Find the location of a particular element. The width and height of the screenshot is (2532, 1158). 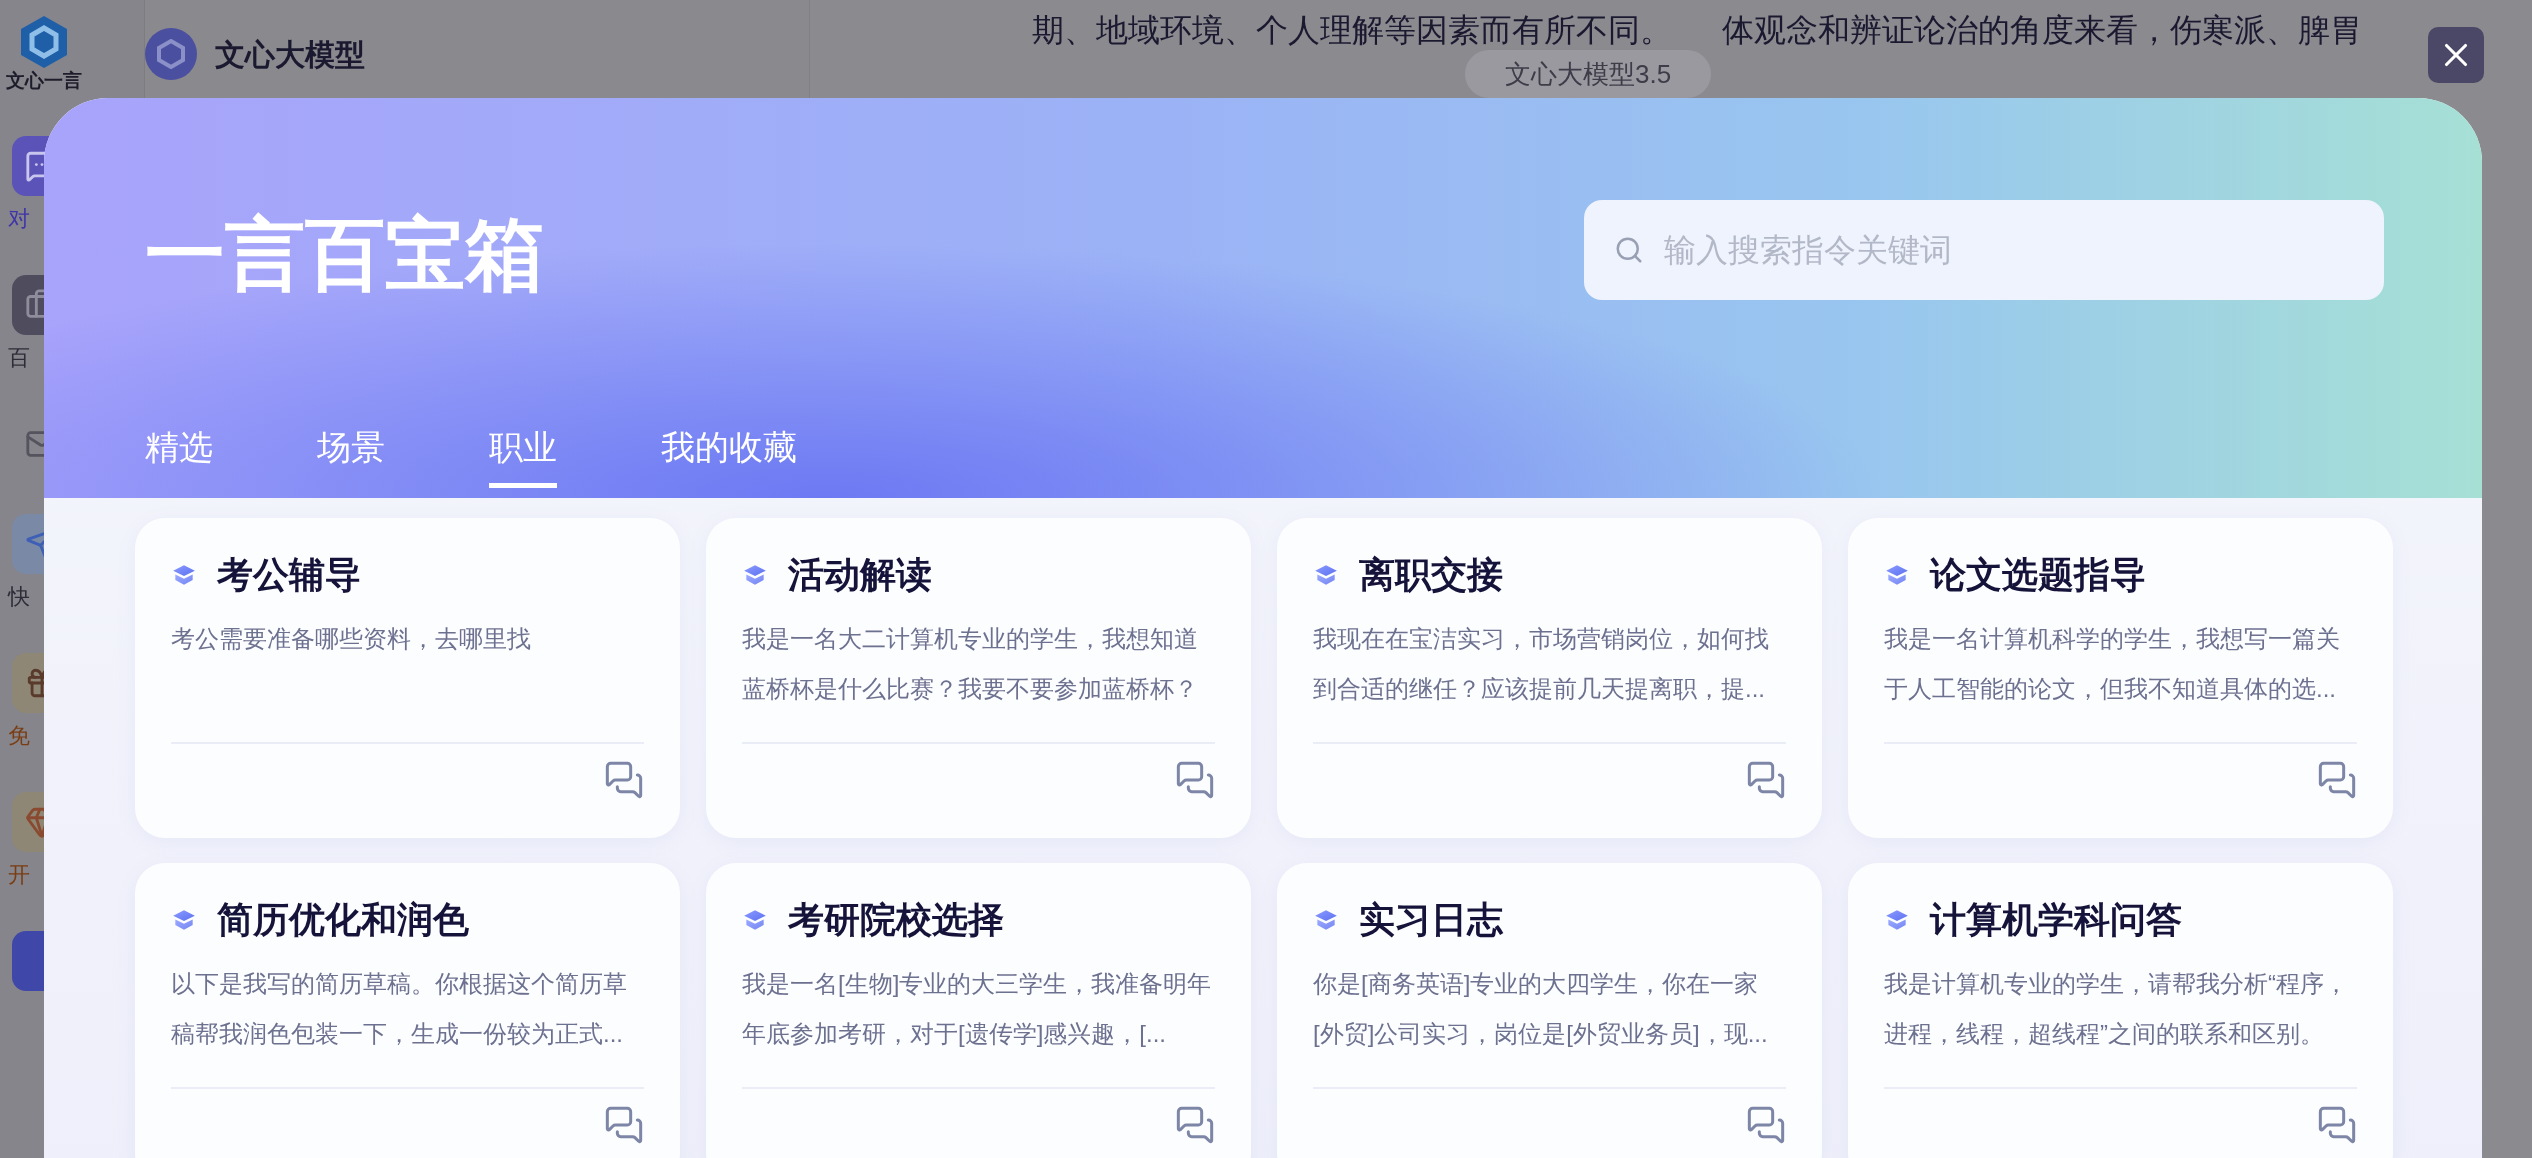

logo-icon is located at coordinates (44, 42).